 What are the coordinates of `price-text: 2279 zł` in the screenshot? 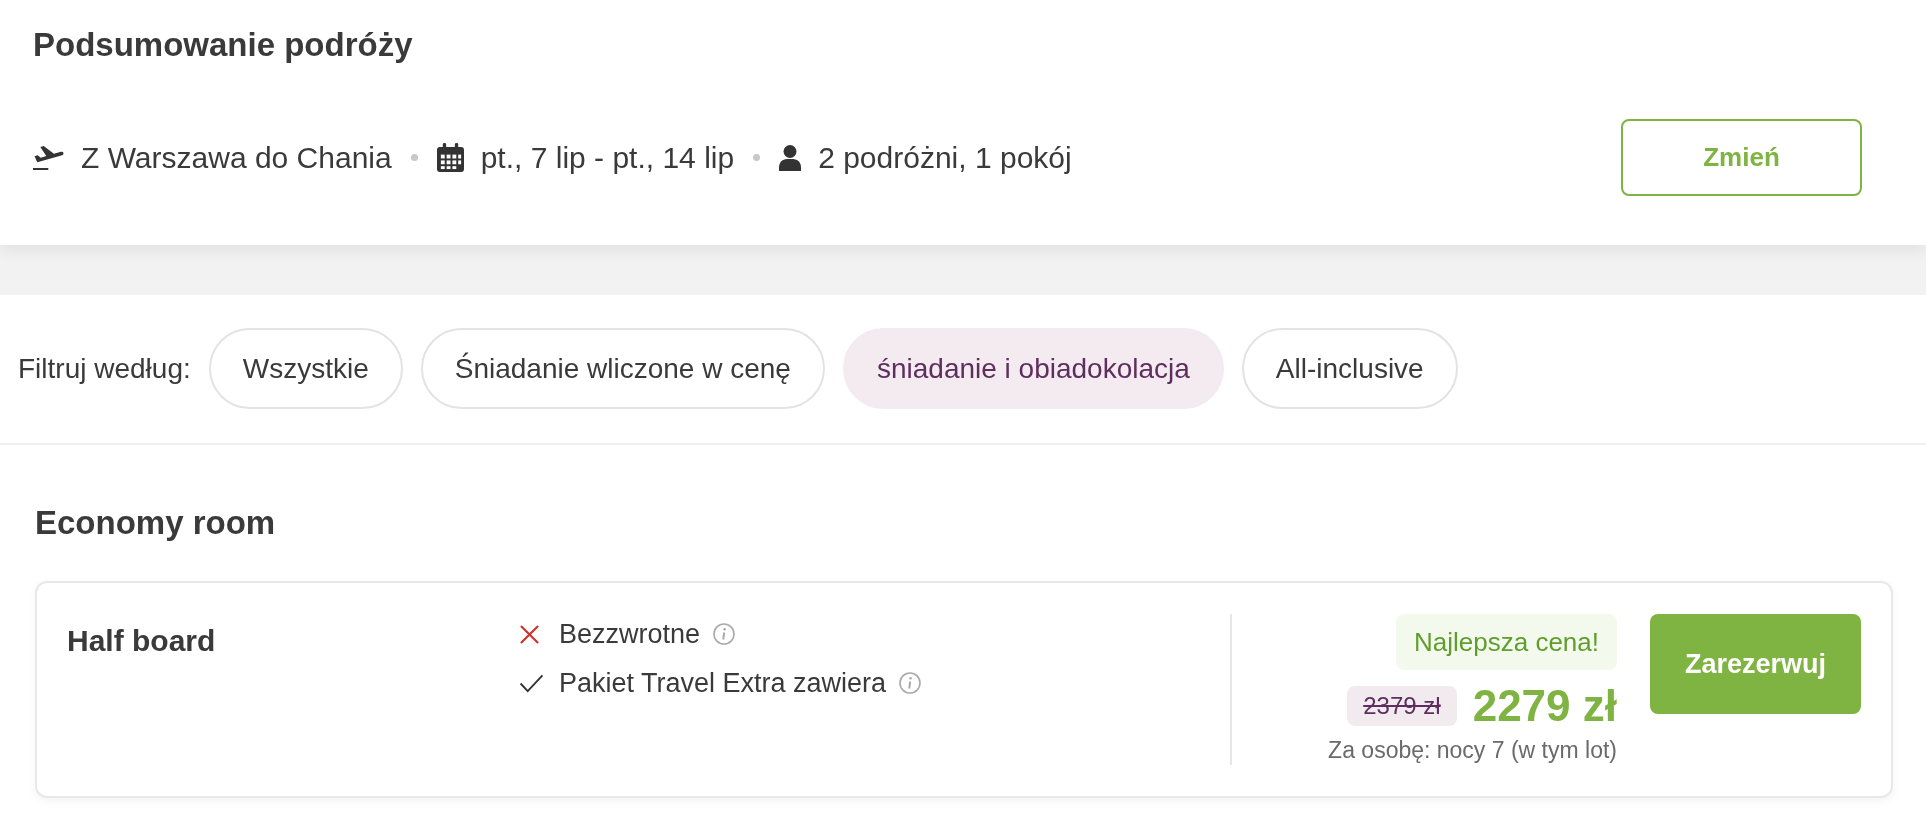 It's located at (1544, 706).